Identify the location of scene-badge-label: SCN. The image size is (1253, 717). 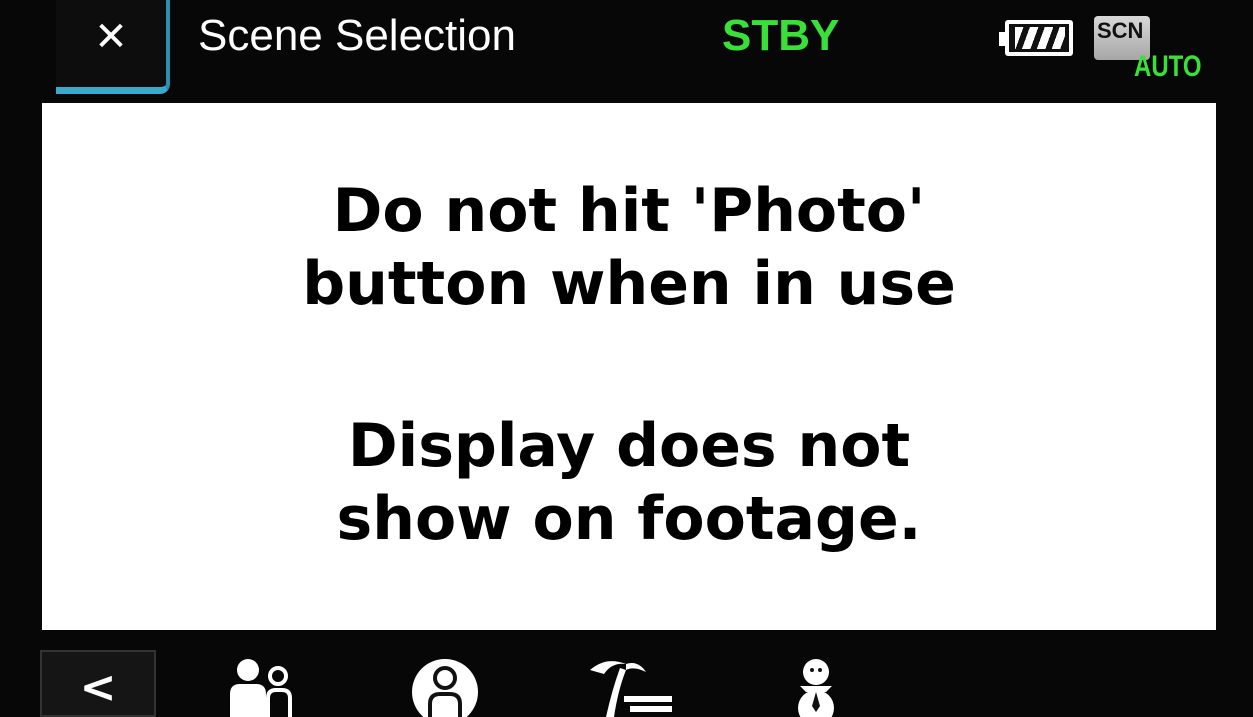
(1120, 30).